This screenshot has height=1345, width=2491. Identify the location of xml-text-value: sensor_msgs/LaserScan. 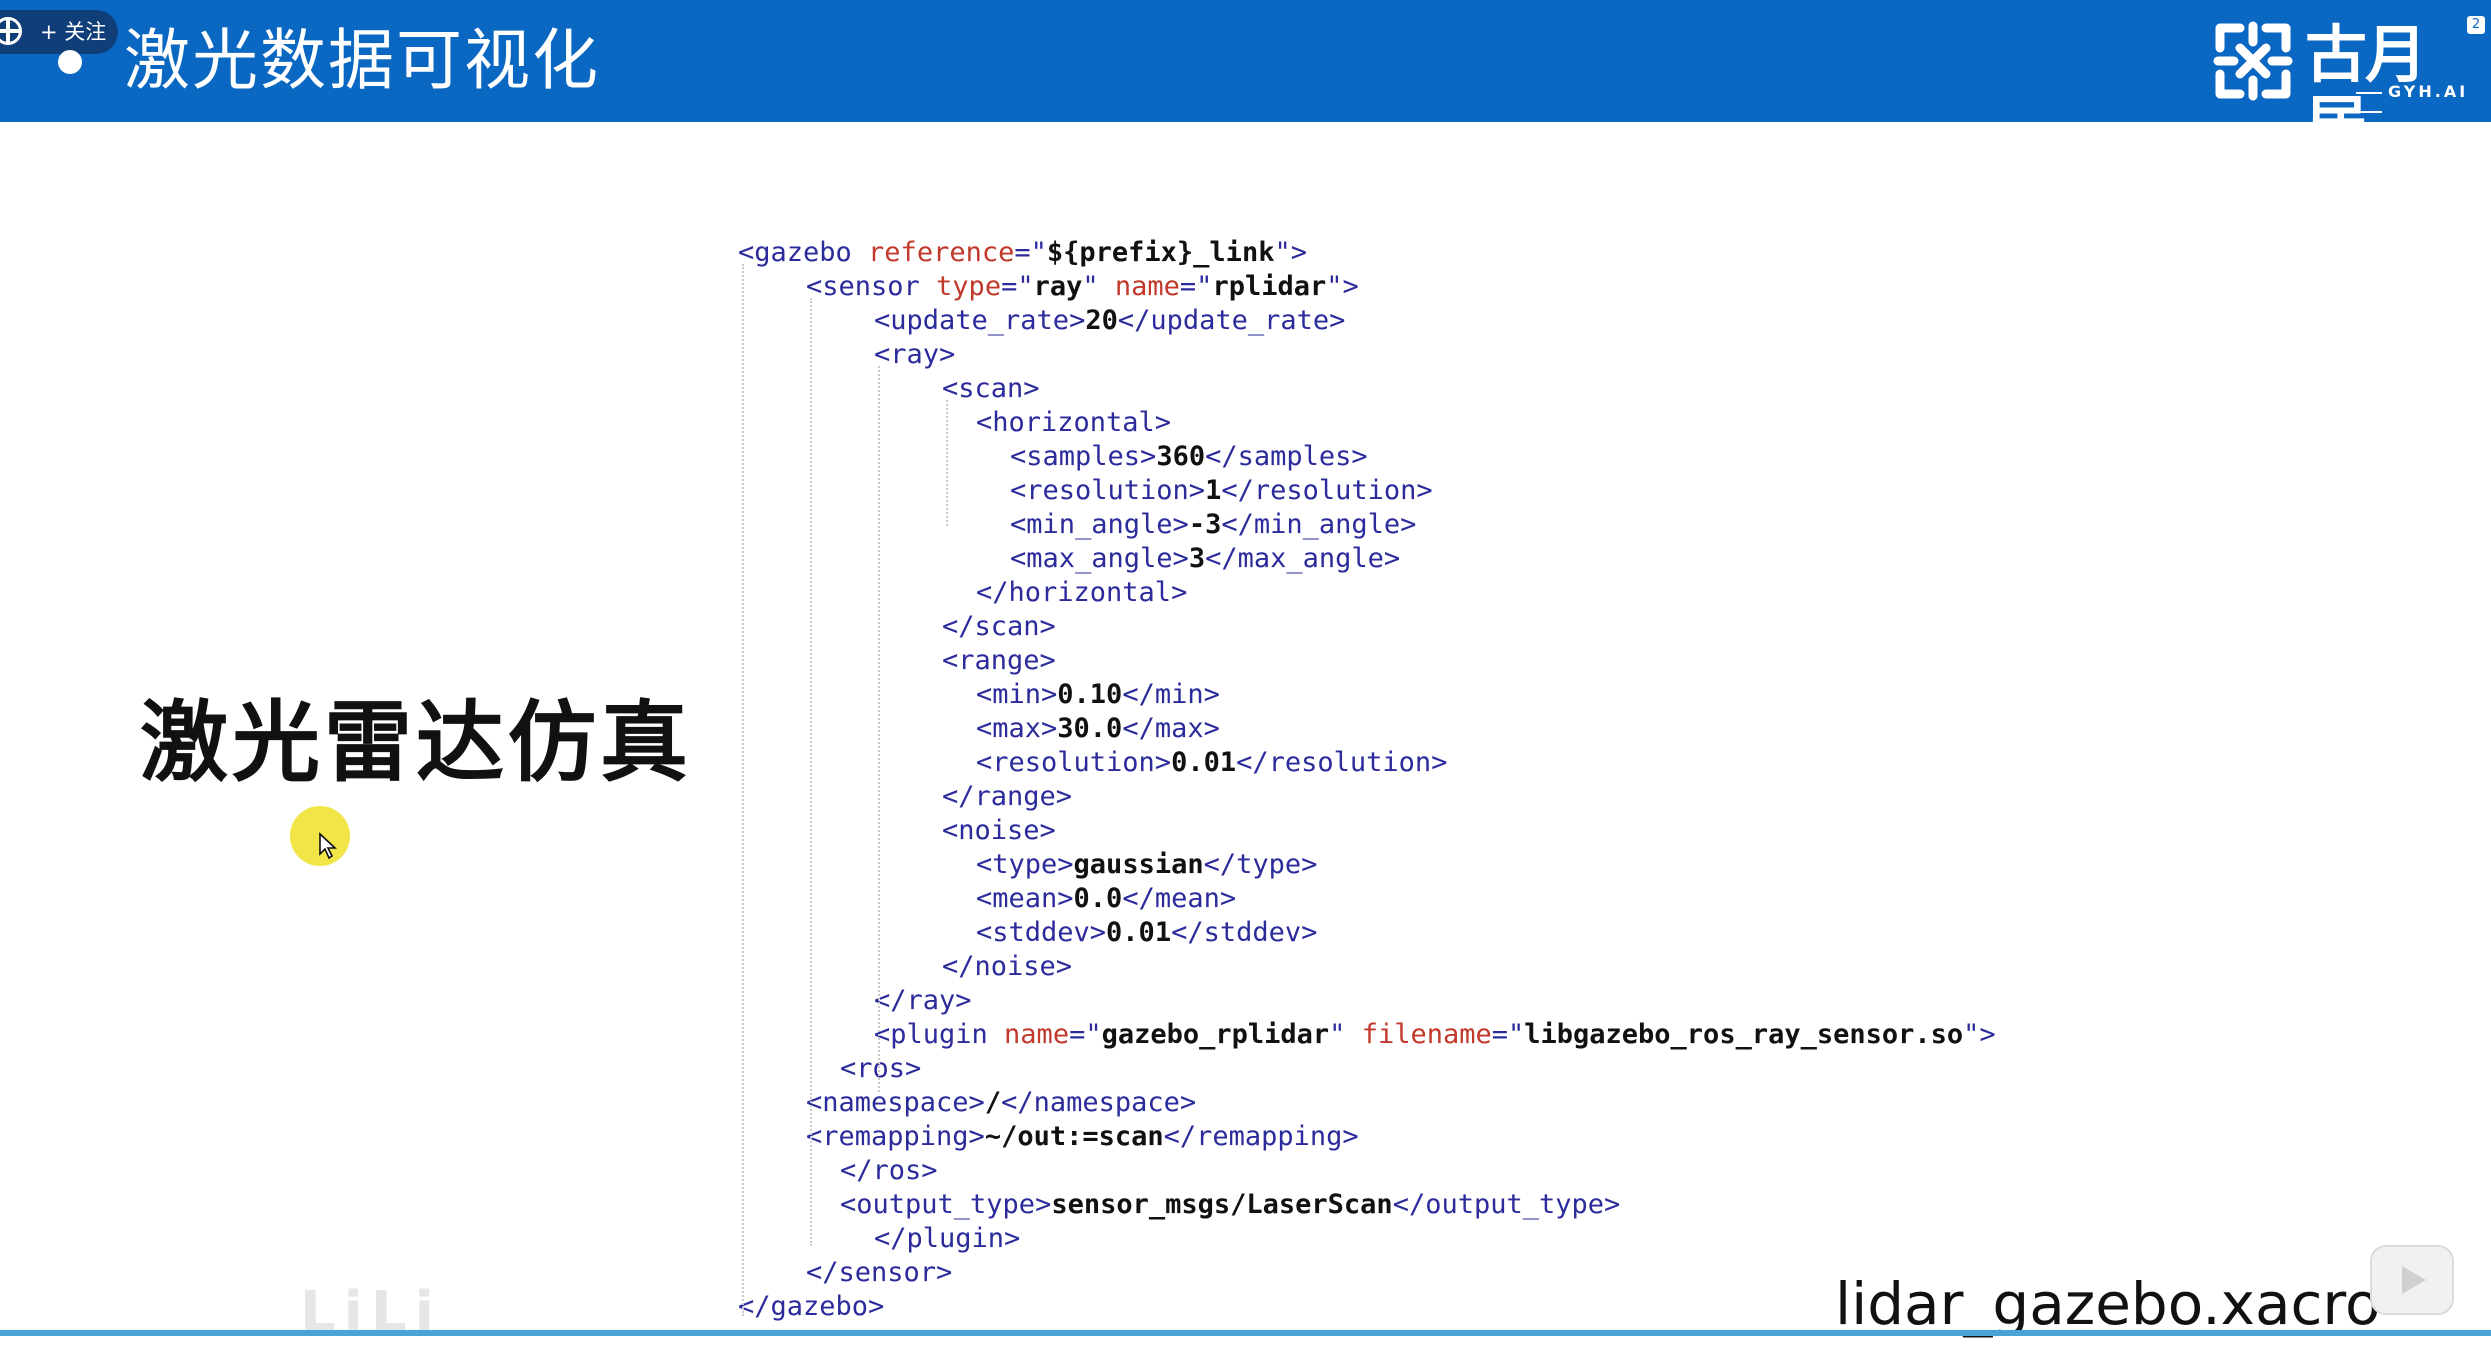
(1222, 1204).